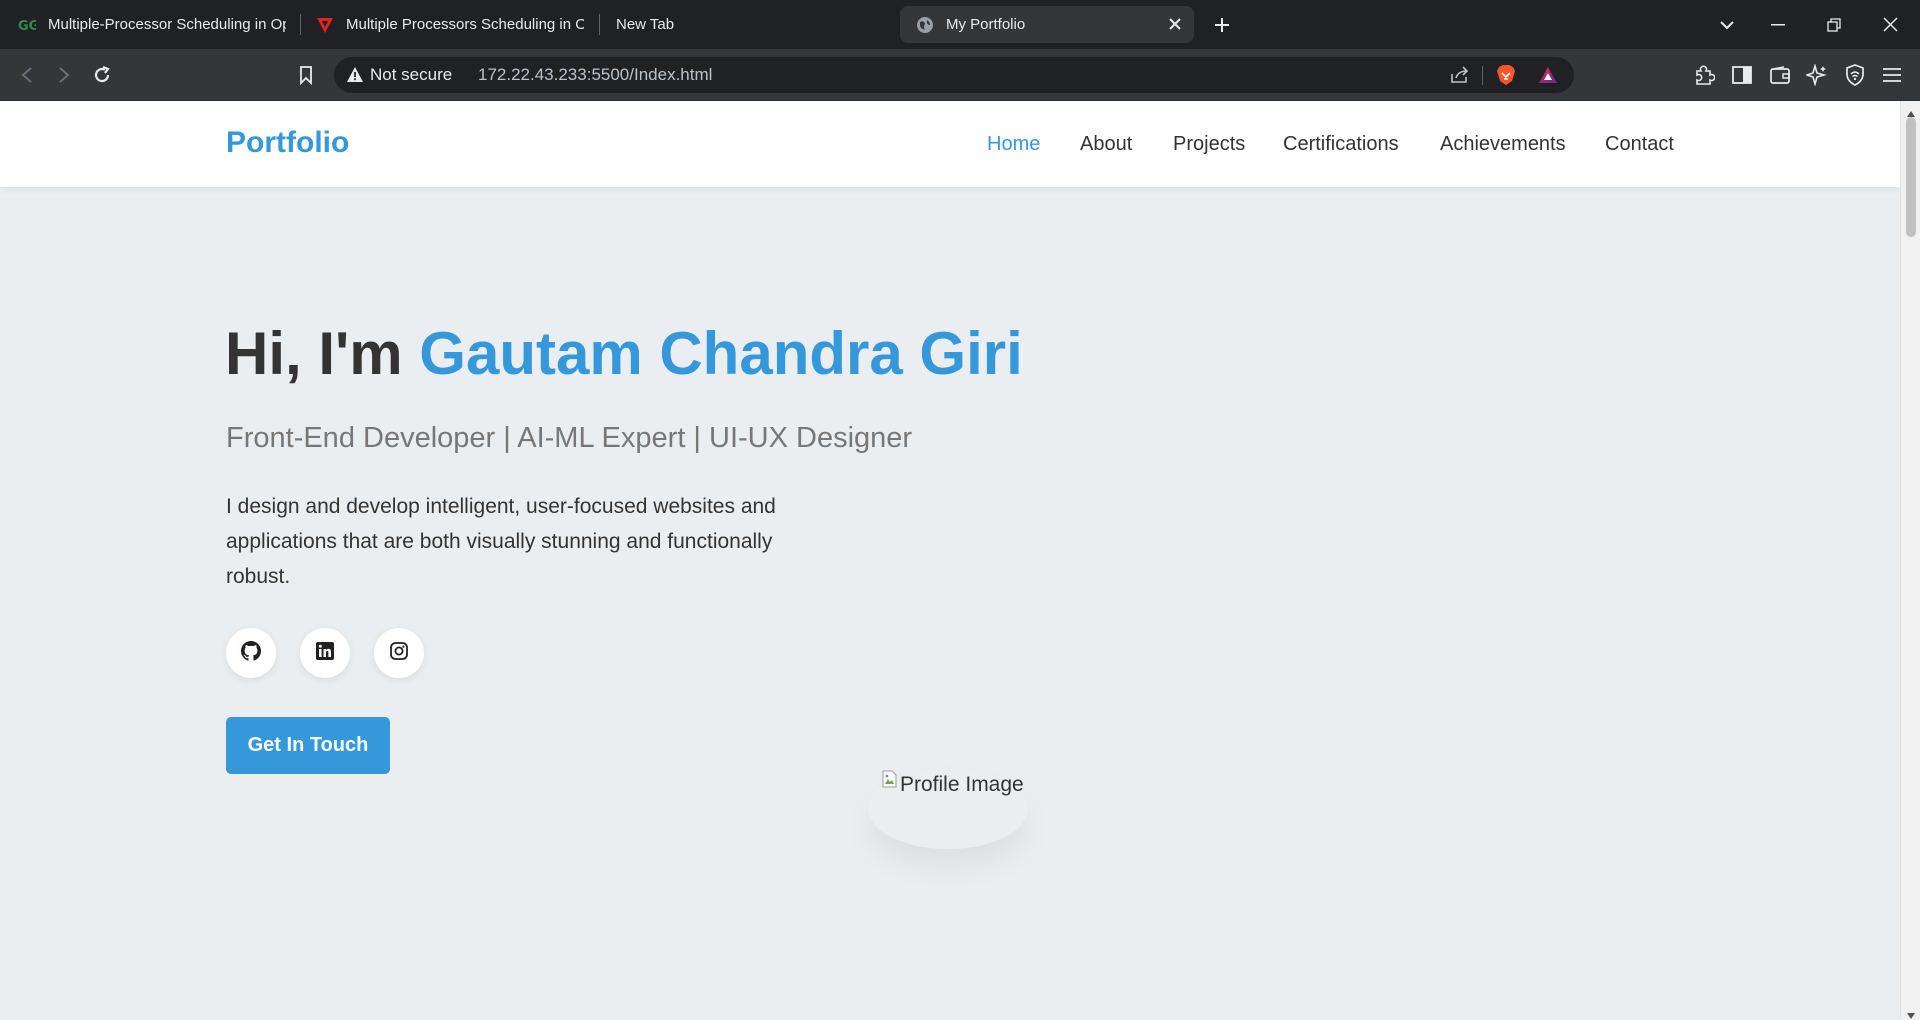 The height and width of the screenshot is (1020, 1920). Describe the element at coordinates (1222, 25) in the screenshot. I see `new-tab-plus-icon` at that location.